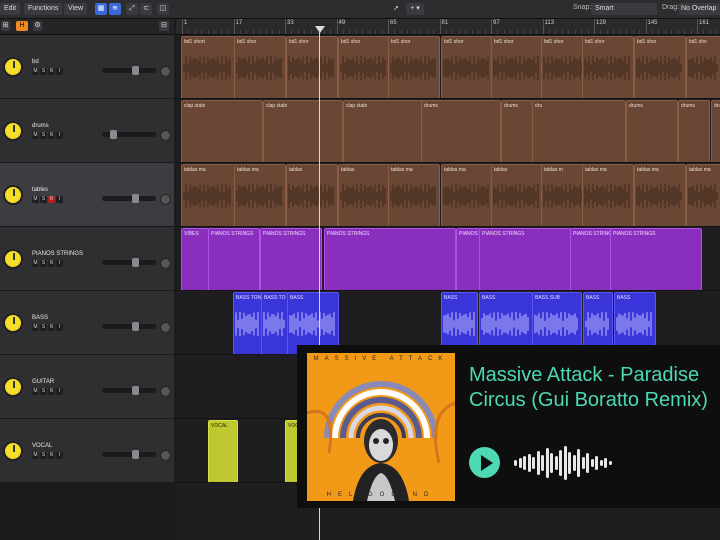 The height and width of the screenshot is (540, 720). I want to click on timeline-ruler: 1 17 33 49 65 81 97 113 129 145 161, so click(448, 27).